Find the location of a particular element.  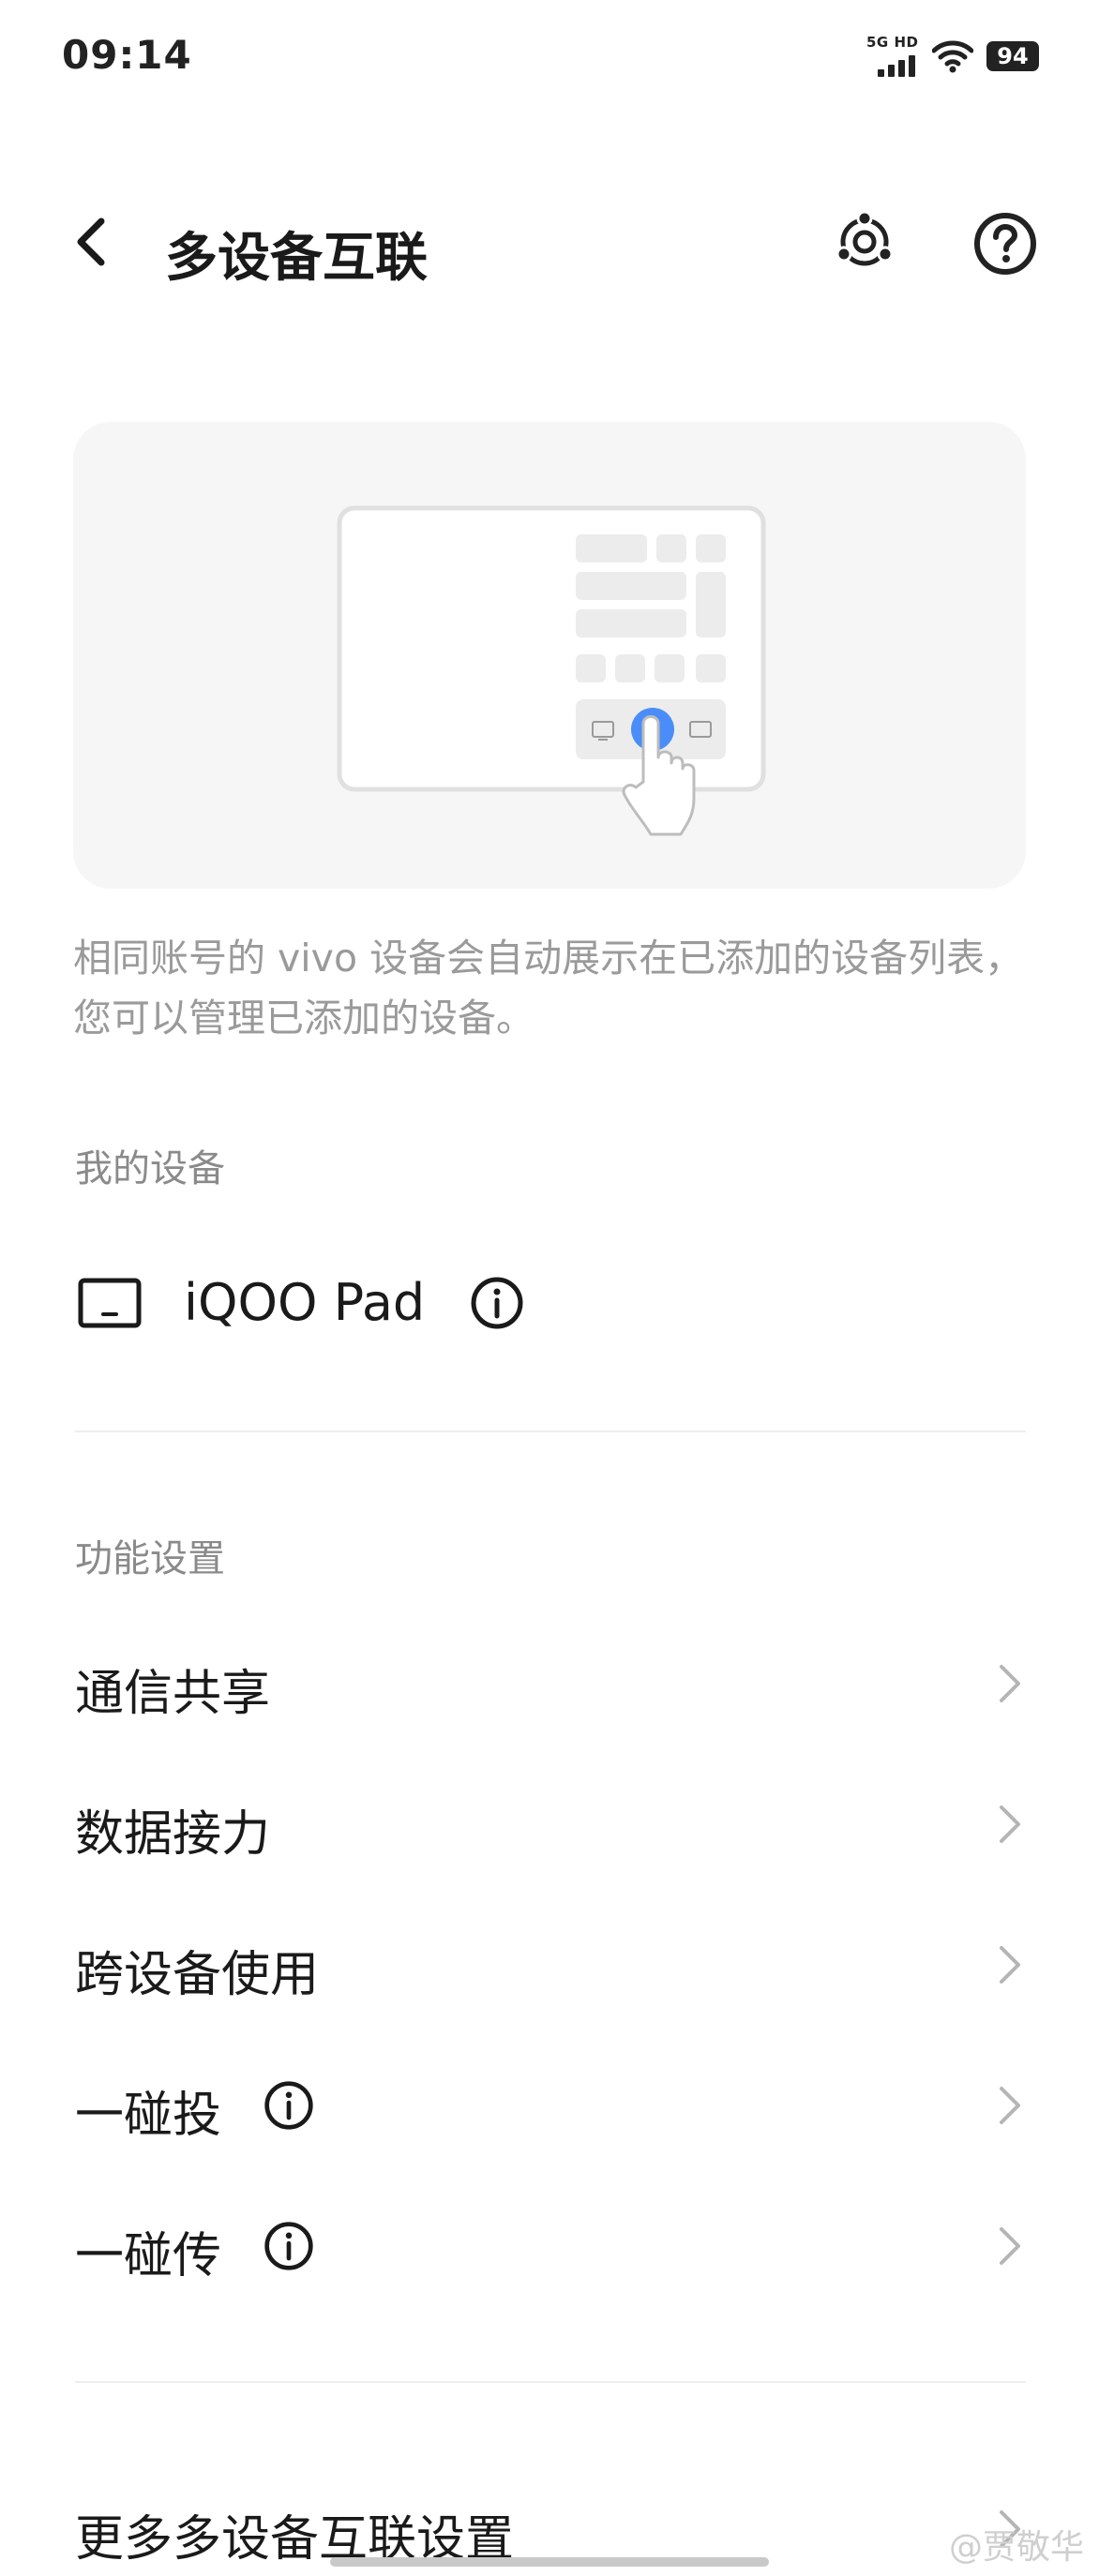

device-name: iQOO Pad is located at coordinates (305, 1303).